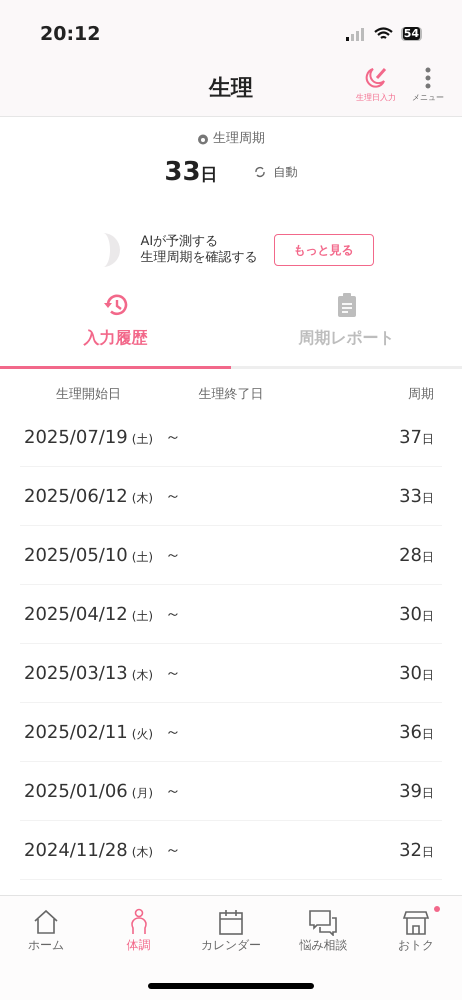  What do you see at coordinates (428, 78) in the screenshot?
I see `menu-icon` at bounding box center [428, 78].